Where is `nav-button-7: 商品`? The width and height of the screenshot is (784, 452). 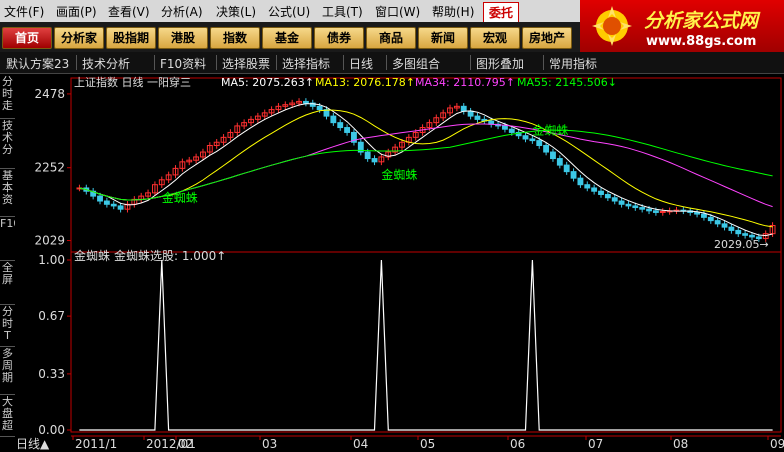
nav-button-7: 商品 is located at coordinates (391, 38).